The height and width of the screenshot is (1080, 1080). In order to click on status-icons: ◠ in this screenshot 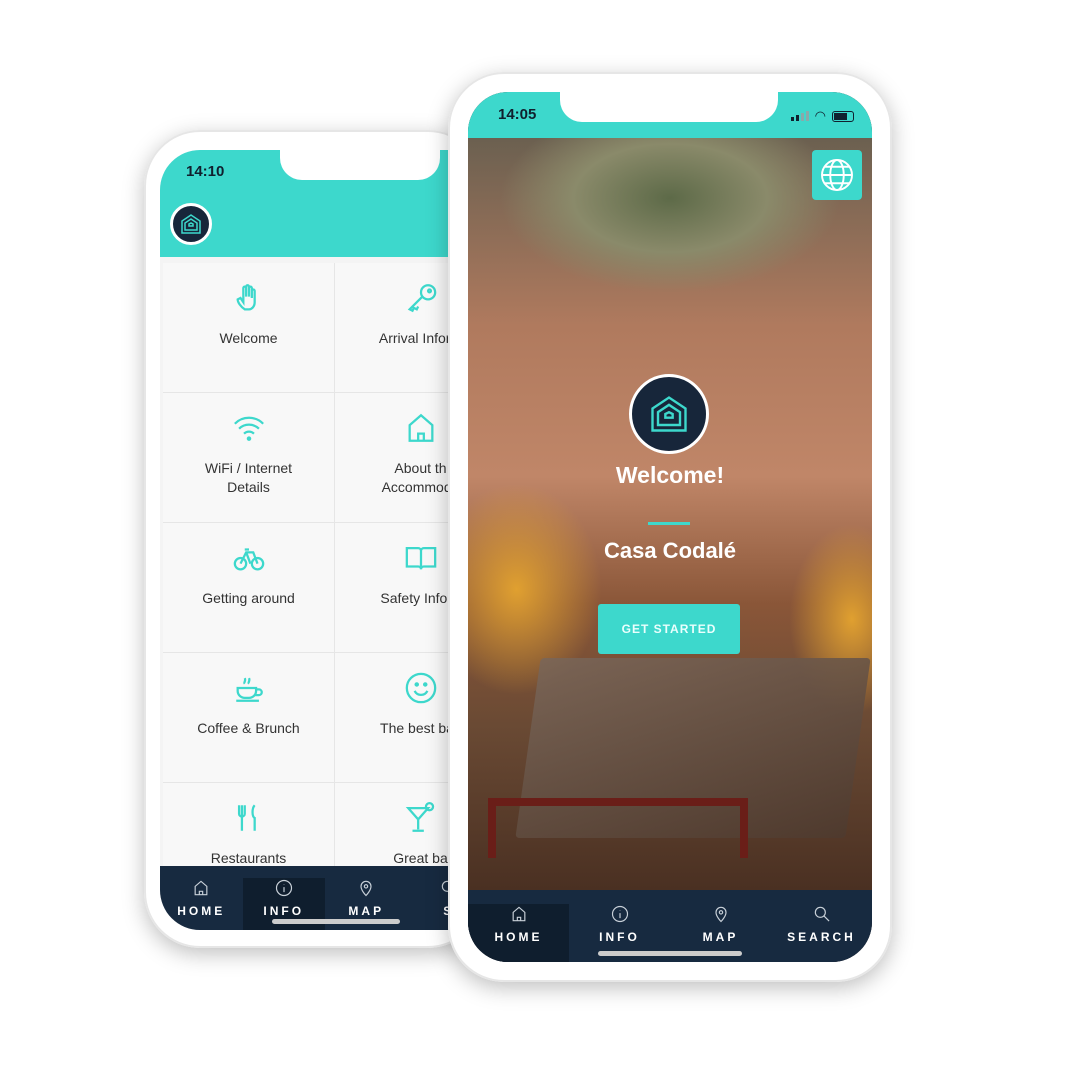, I will do `click(822, 116)`.